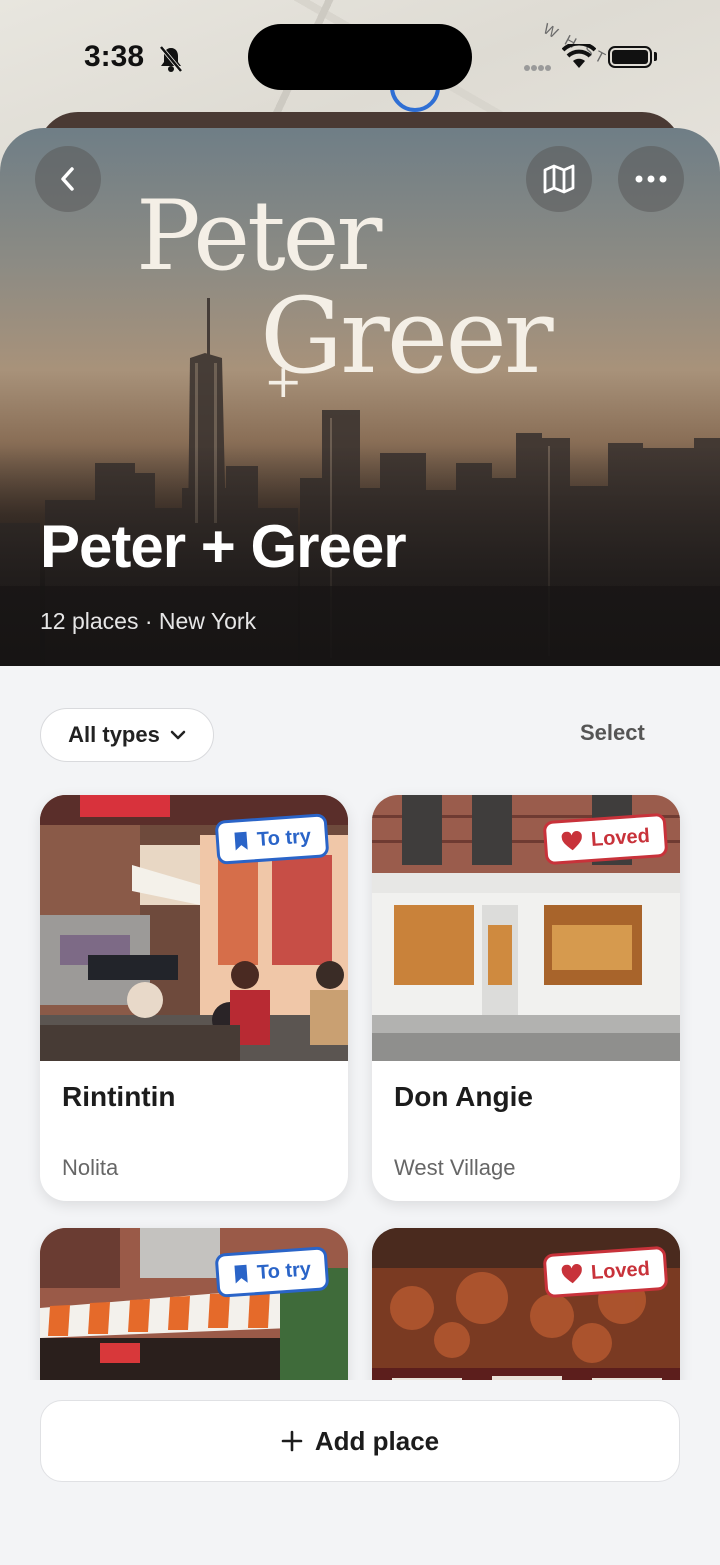 The image size is (720, 1565). Describe the element at coordinates (223, 546) in the screenshot. I see `collection-title: Peter + Greer` at that location.